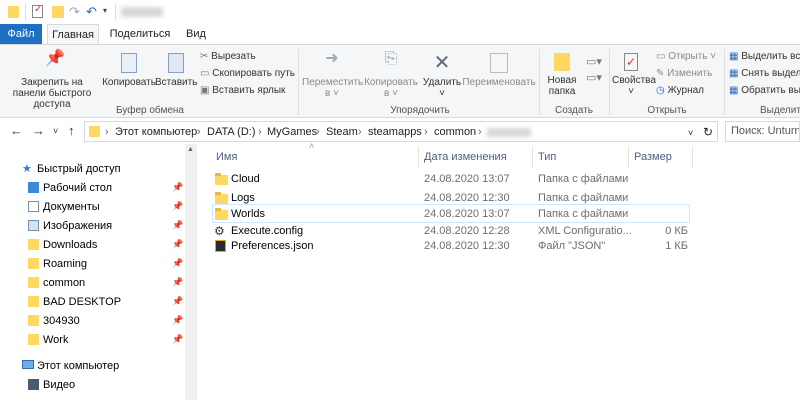  I want to click on copy-to-icon: ⎘, so click(391, 58).